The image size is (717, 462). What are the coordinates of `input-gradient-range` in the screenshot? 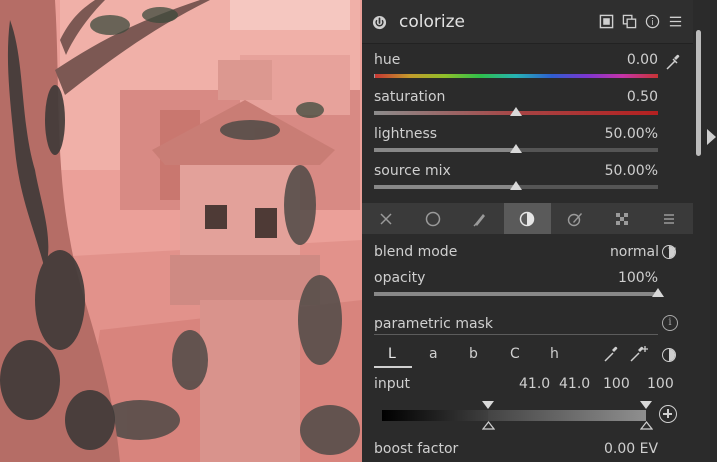 It's located at (567, 415).